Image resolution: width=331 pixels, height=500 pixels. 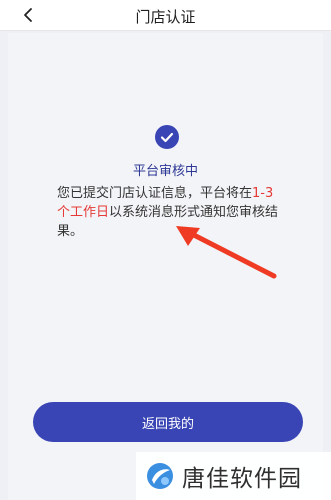 I want to click on back-to-mine-button: 返回我的, so click(x=168, y=422).